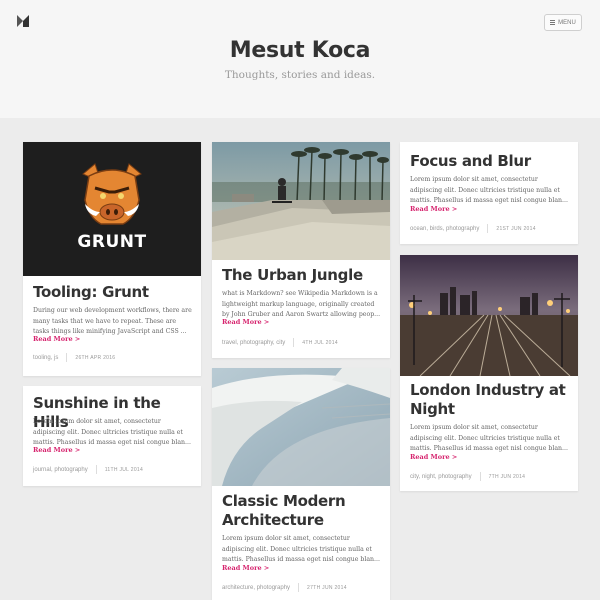 The width and height of the screenshot is (600, 600). Describe the element at coordinates (302, 511) in the screenshot. I see `post-title: Classic Modern Architecture` at that location.